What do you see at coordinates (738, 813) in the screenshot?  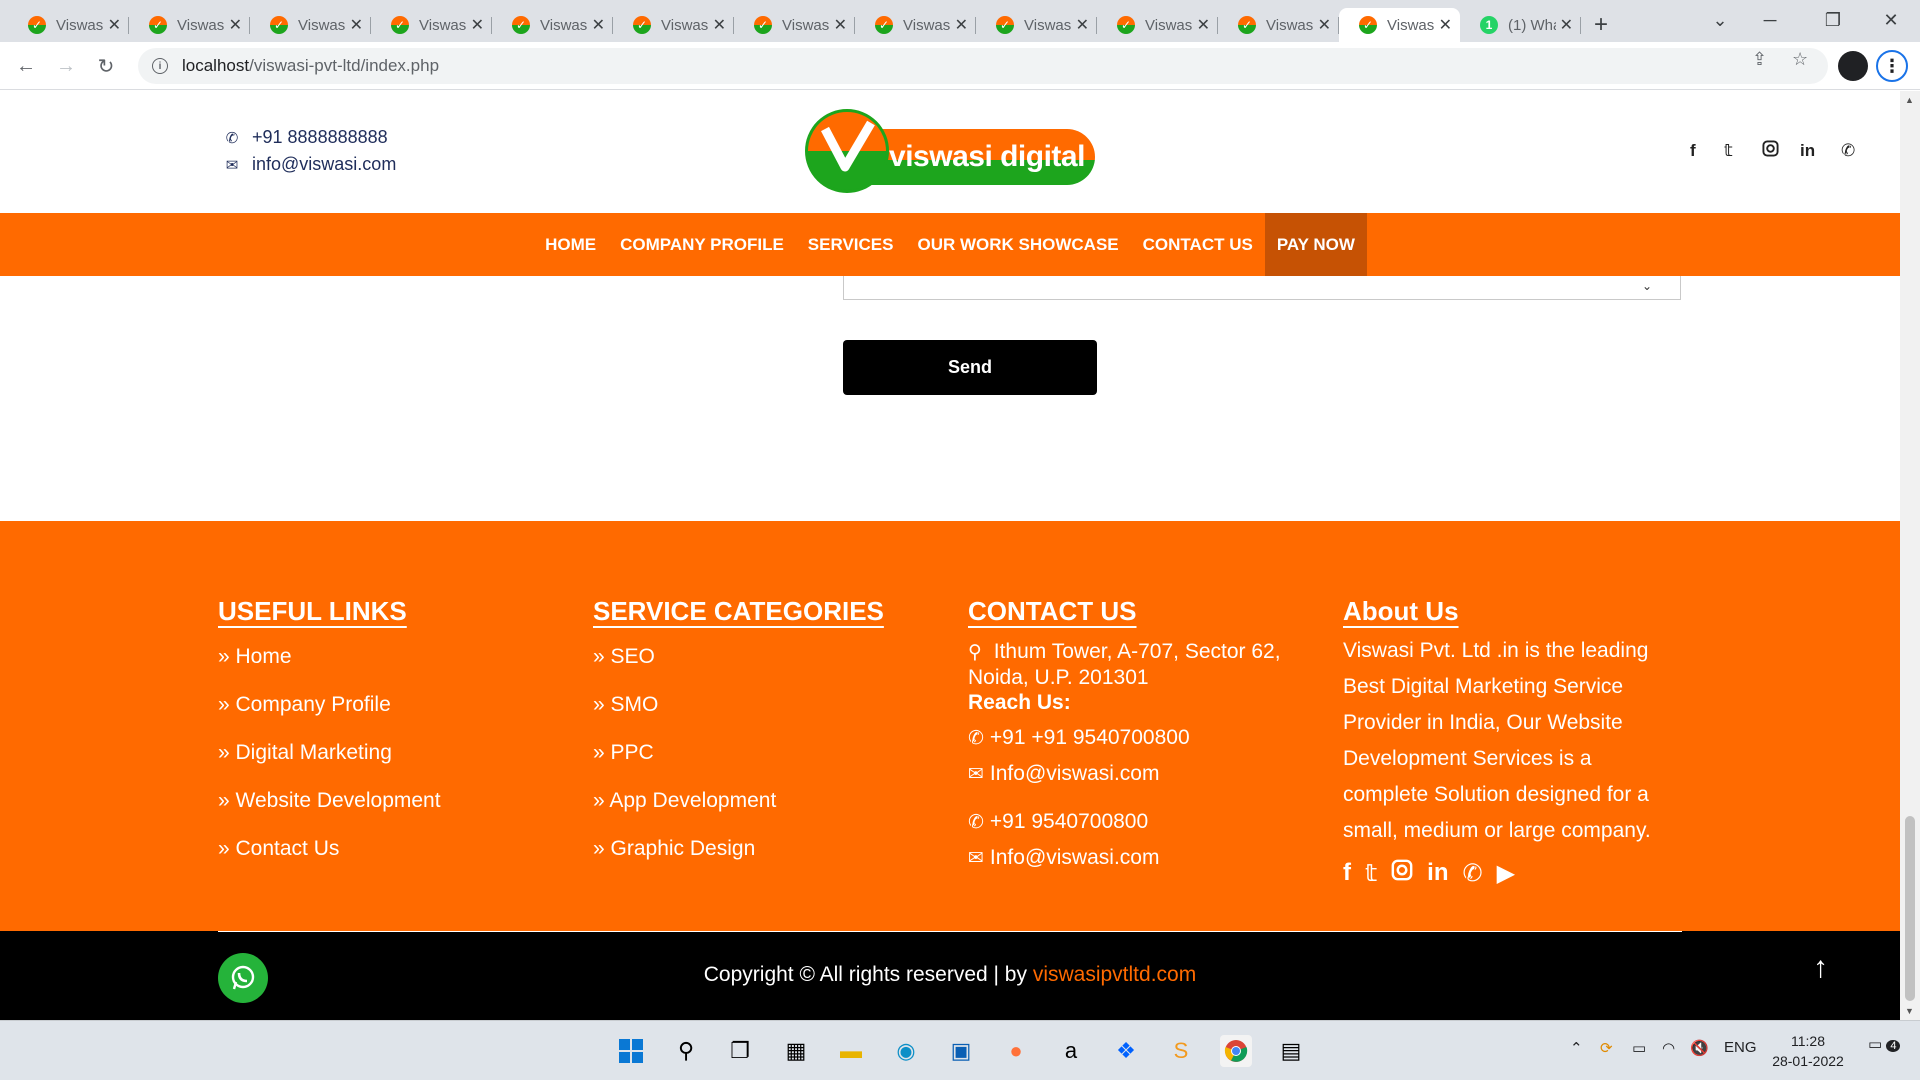 I see `footer-link-app-development: » App Development` at bounding box center [738, 813].